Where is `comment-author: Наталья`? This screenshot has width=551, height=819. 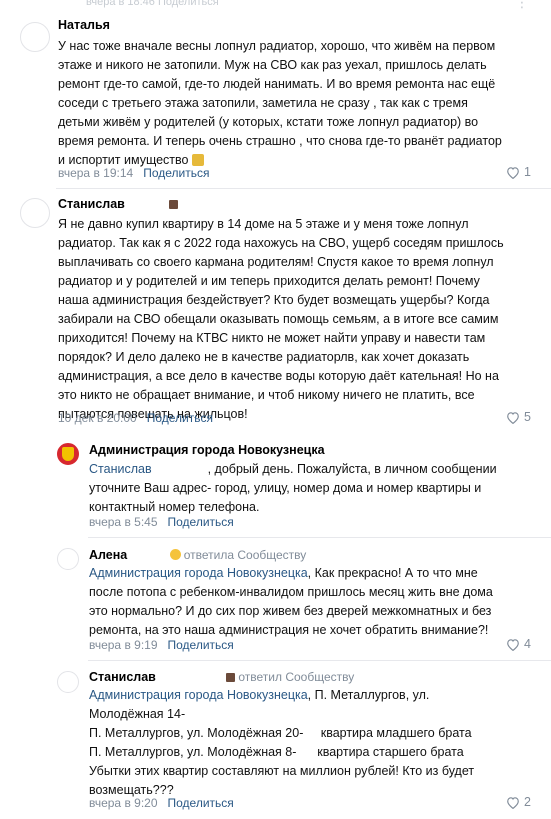 comment-author: Наталья is located at coordinates (84, 25).